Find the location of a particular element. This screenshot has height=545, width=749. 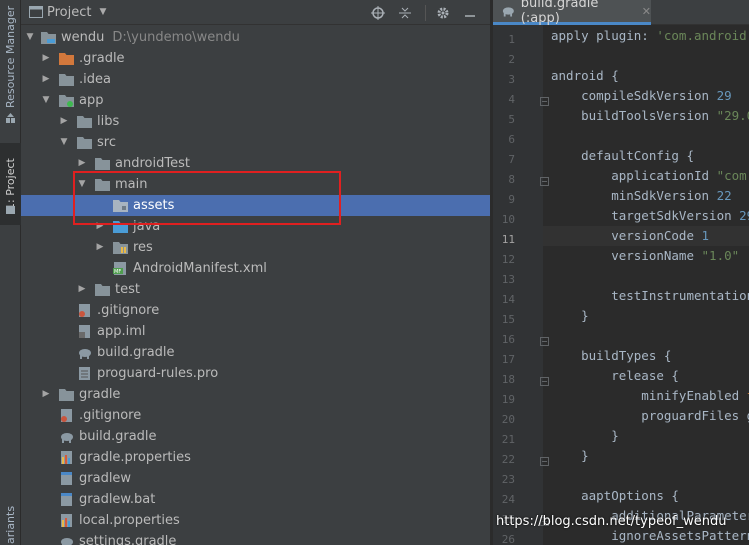

collapse-icon is located at coordinates (405, 13).